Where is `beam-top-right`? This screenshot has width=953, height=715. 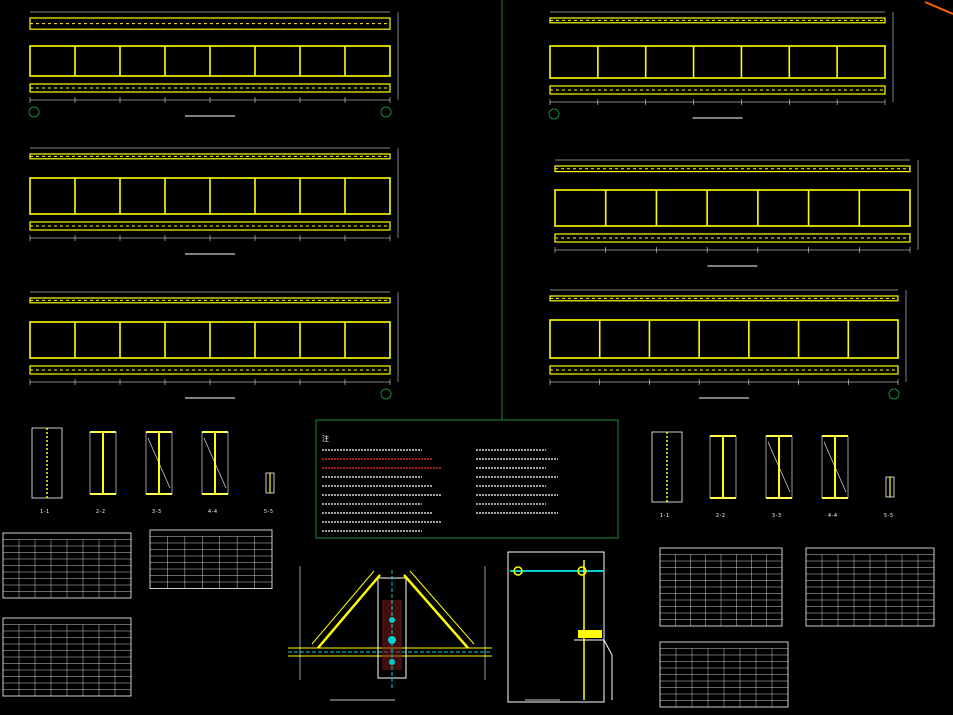 beam-top-right is located at coordinates (721, 65).